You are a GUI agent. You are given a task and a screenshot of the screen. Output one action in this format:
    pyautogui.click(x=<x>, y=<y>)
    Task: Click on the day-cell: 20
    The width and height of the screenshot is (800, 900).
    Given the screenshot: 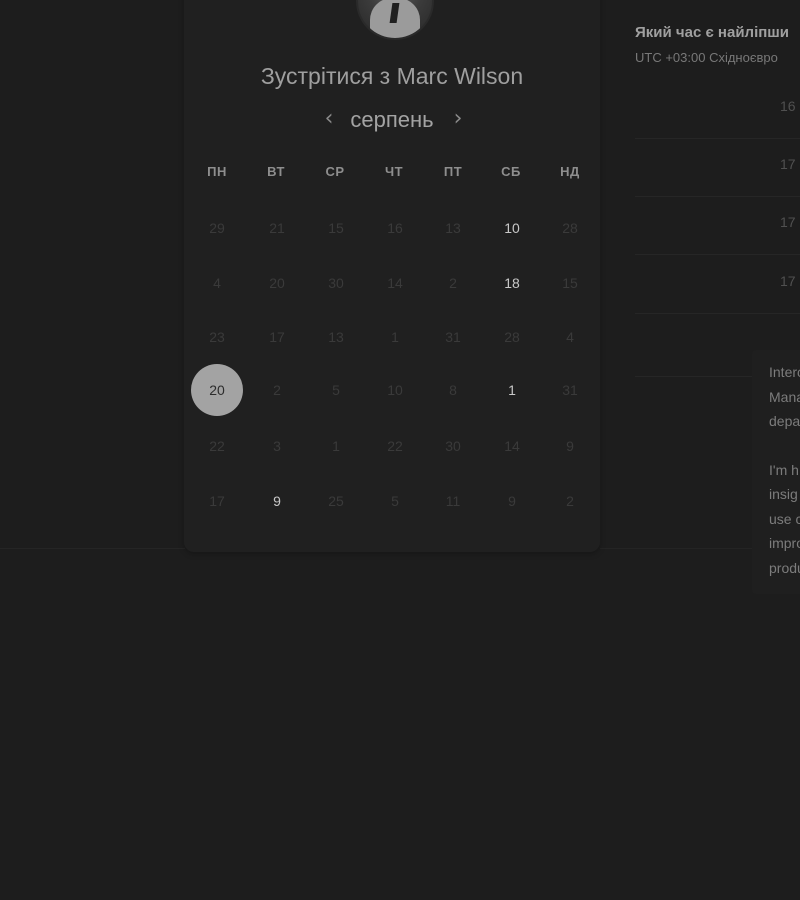 What is the action you would take?
    pyautogui.click(x=277, y=283)
    